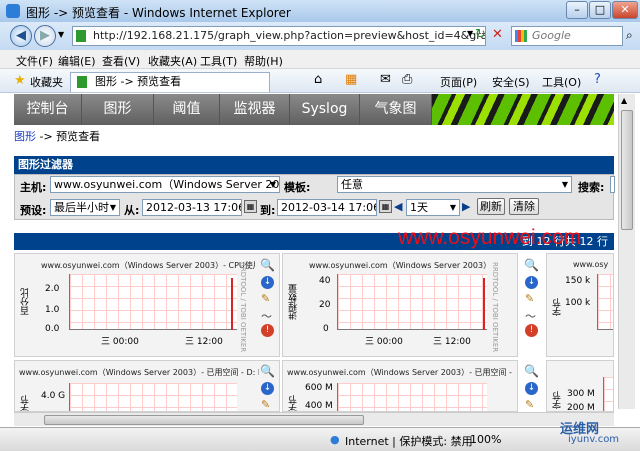 Image resolution: width=640 pixels, height=451 pixels. What do you see at coordinates (511, 82) in the screenshot?
I see `safety-menu: 安全(S)` at bounding box center [511, 82].